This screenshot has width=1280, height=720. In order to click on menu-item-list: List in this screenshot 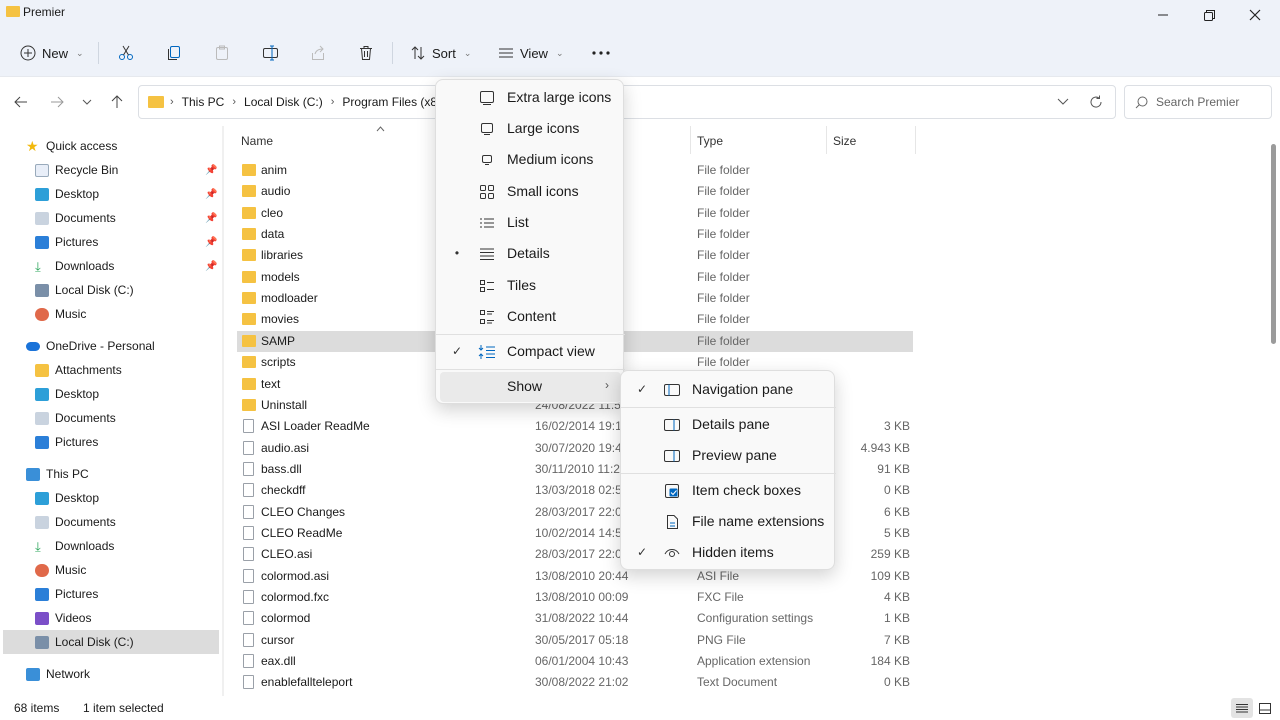, I will do `click(530, 223)`.